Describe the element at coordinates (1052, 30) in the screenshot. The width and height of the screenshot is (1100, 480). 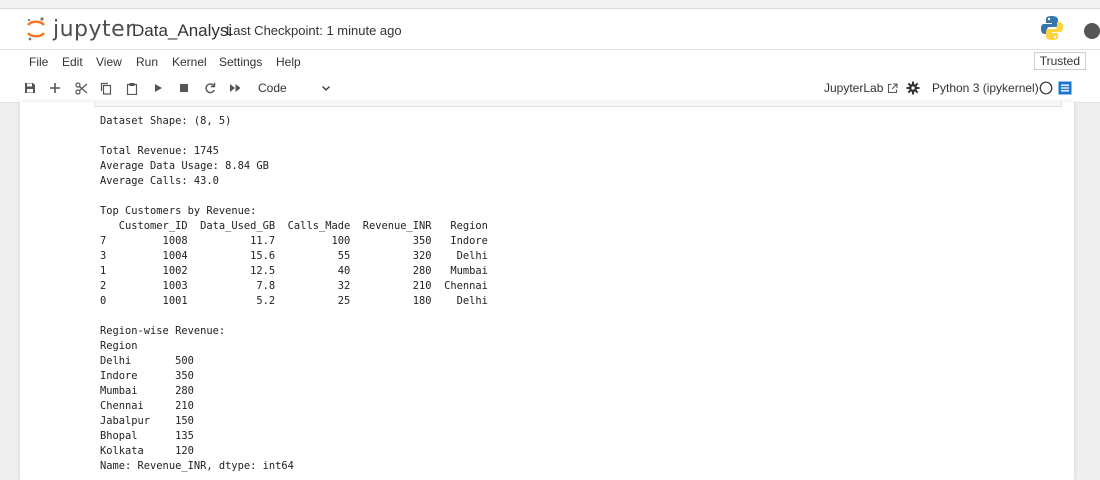
I see `python-logo-icon` at that location.